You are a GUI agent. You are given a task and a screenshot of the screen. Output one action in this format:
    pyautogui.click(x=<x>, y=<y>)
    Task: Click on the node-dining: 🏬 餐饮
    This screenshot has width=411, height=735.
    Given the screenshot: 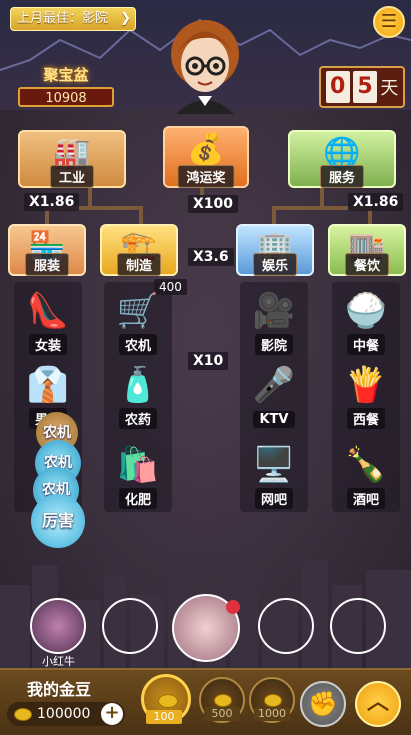 What is the action you would take?
    pyautogui.click(x=367, y=250)
    